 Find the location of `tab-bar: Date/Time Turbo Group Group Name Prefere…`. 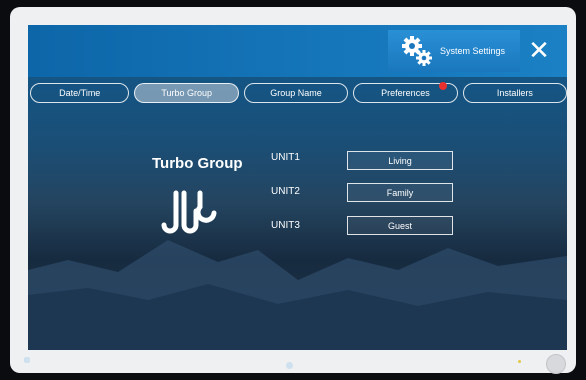

tab-bar: Date/Time Turbo Group Group Name Prefere… is located at coordinates (297, 93).